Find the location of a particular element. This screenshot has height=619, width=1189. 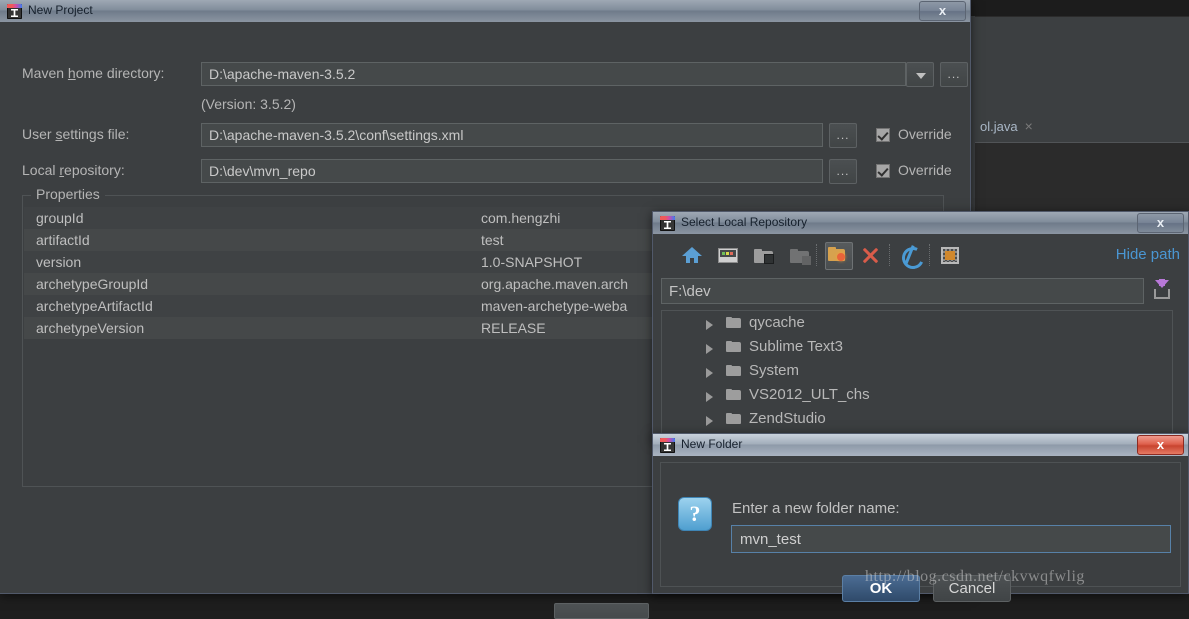

new-project-footer-button is located at coordinates (601, 611).